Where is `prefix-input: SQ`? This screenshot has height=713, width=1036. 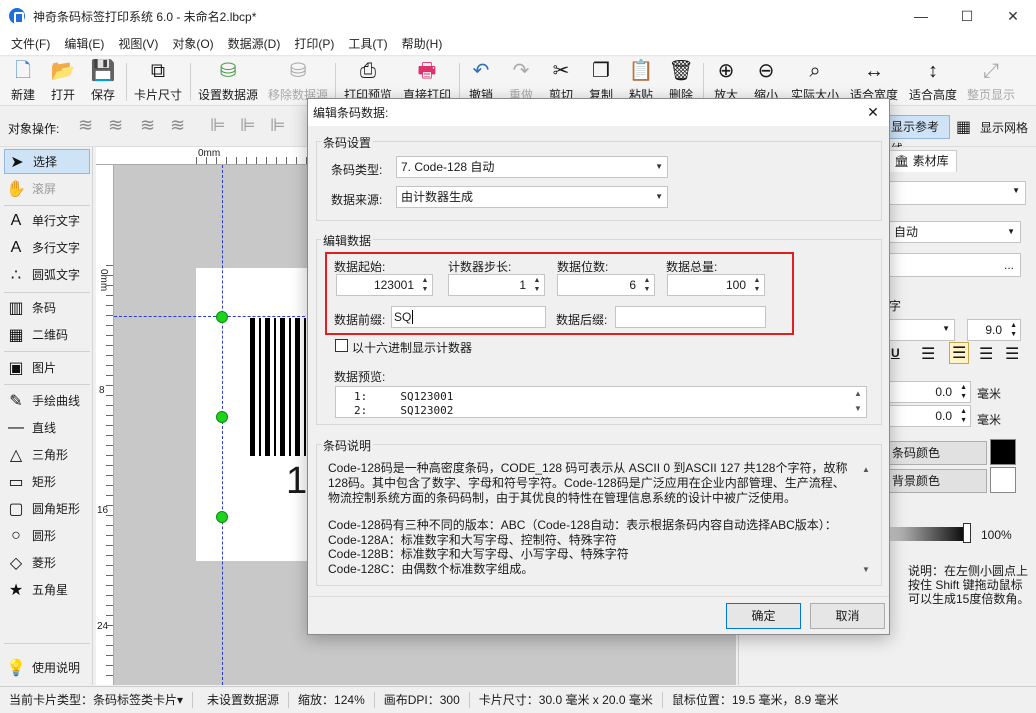
prefix-input: SQ is located at coordinates (468, 317).